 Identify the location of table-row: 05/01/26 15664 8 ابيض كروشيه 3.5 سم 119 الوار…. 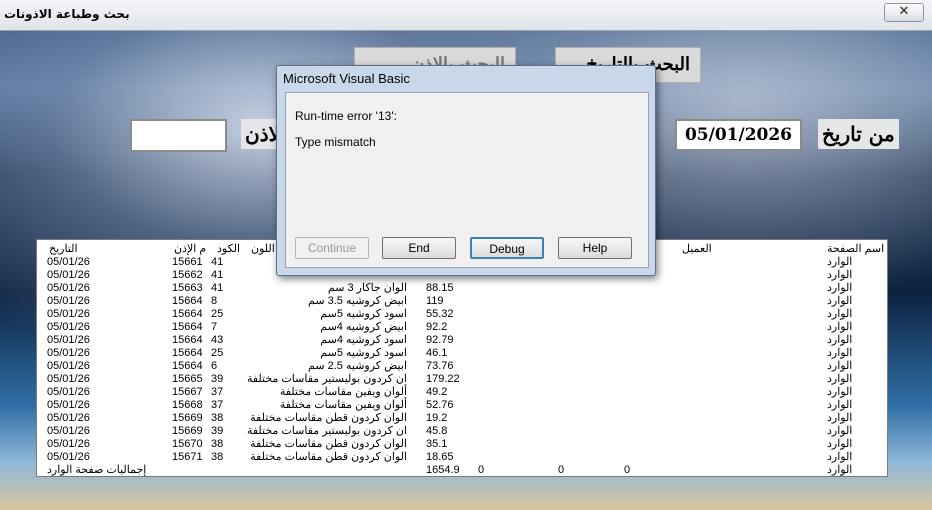
(462, 301).